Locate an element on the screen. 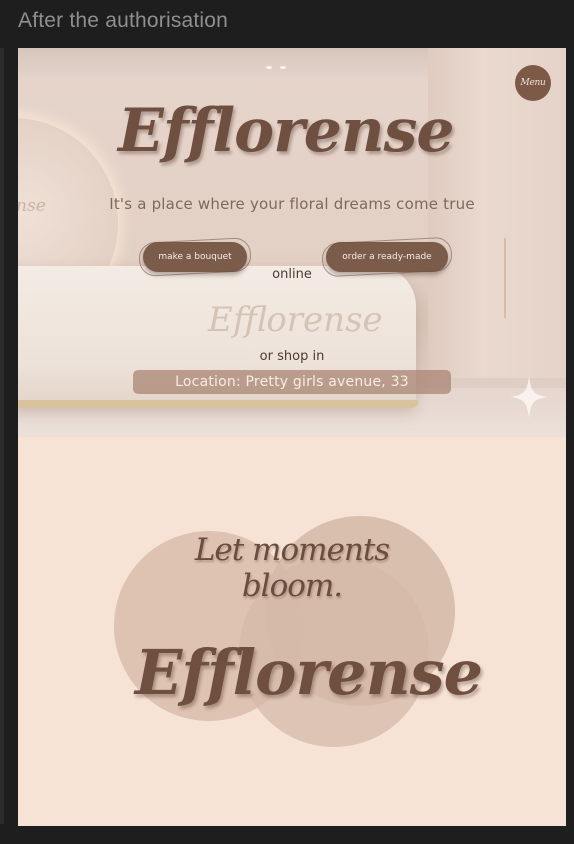 Image resolution: width=574 pixels, height=844 pixels. shop-in-label: or shop in is located at coordinates (292, 356).